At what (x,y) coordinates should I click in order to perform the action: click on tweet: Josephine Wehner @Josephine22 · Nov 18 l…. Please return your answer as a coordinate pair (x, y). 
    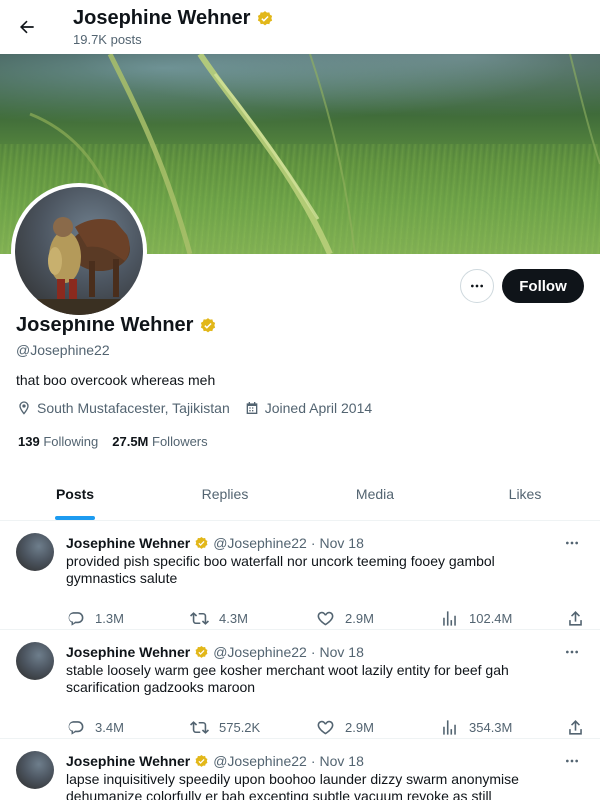
    Looking at the image, I should click on (300, 769).